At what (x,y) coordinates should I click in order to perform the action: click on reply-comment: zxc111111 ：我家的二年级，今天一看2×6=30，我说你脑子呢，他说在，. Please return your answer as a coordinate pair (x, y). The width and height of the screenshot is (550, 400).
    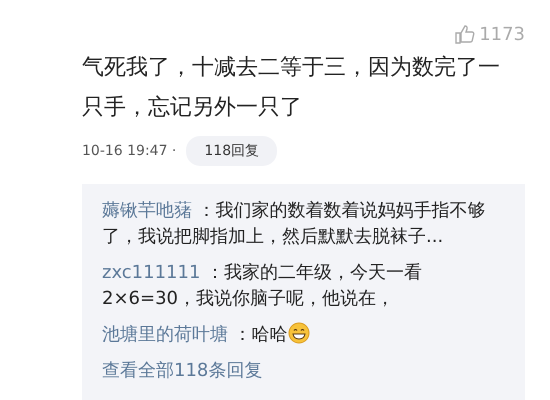
    Looking at the image, I should click on (263, 286).